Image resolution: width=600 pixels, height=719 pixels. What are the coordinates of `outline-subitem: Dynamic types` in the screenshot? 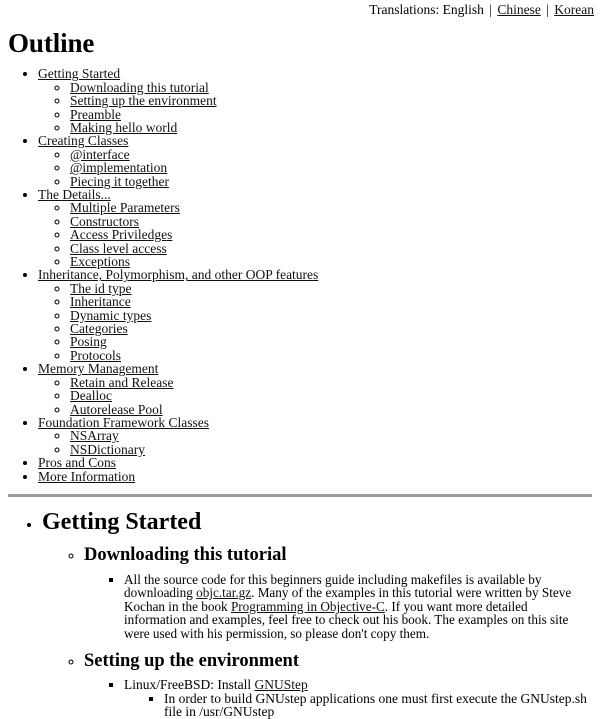 It's located at (331, 315).